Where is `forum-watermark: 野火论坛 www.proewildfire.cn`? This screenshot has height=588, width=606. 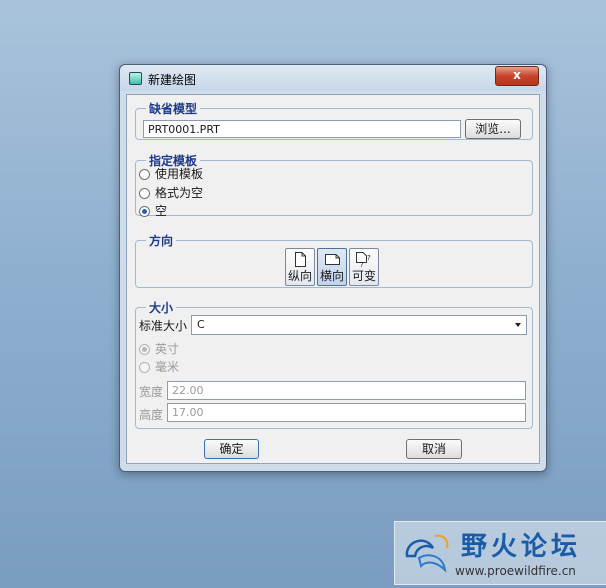
forum-watermark: 野火论坛 www.proewildfire.cn is located at coordinates (500, 553).